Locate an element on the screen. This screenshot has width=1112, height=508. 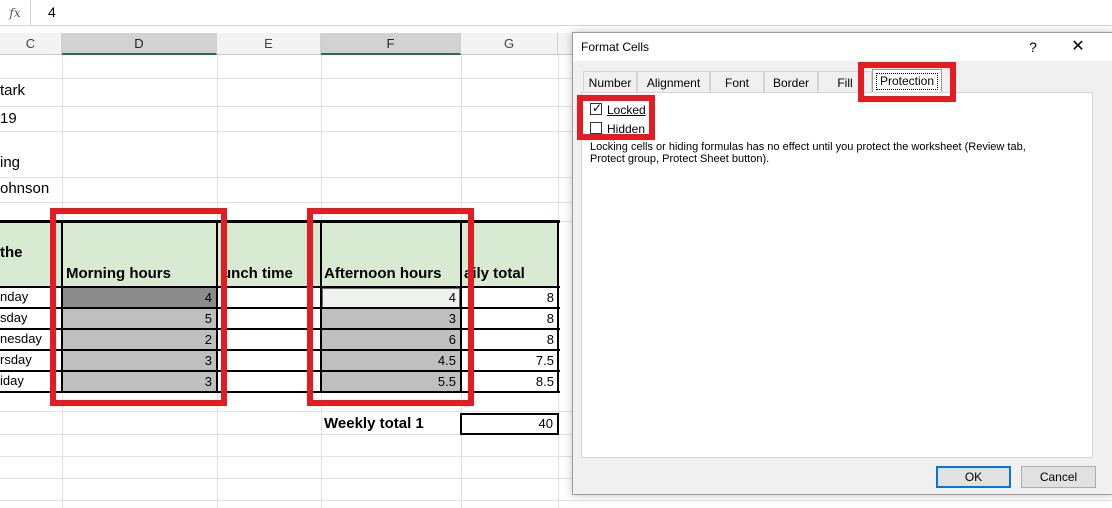
highlight-protection-tab is located at coordinates (907, 82).